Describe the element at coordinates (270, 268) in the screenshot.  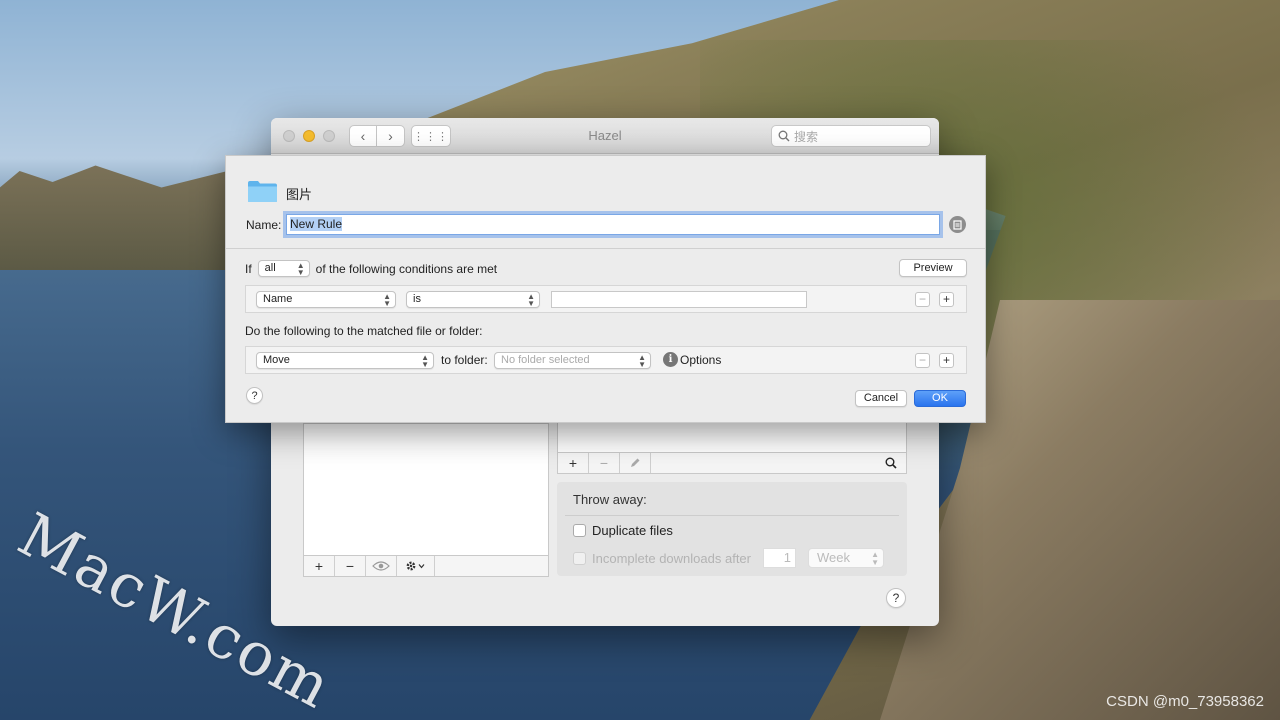
I see `match-mode-value: all` at that location.